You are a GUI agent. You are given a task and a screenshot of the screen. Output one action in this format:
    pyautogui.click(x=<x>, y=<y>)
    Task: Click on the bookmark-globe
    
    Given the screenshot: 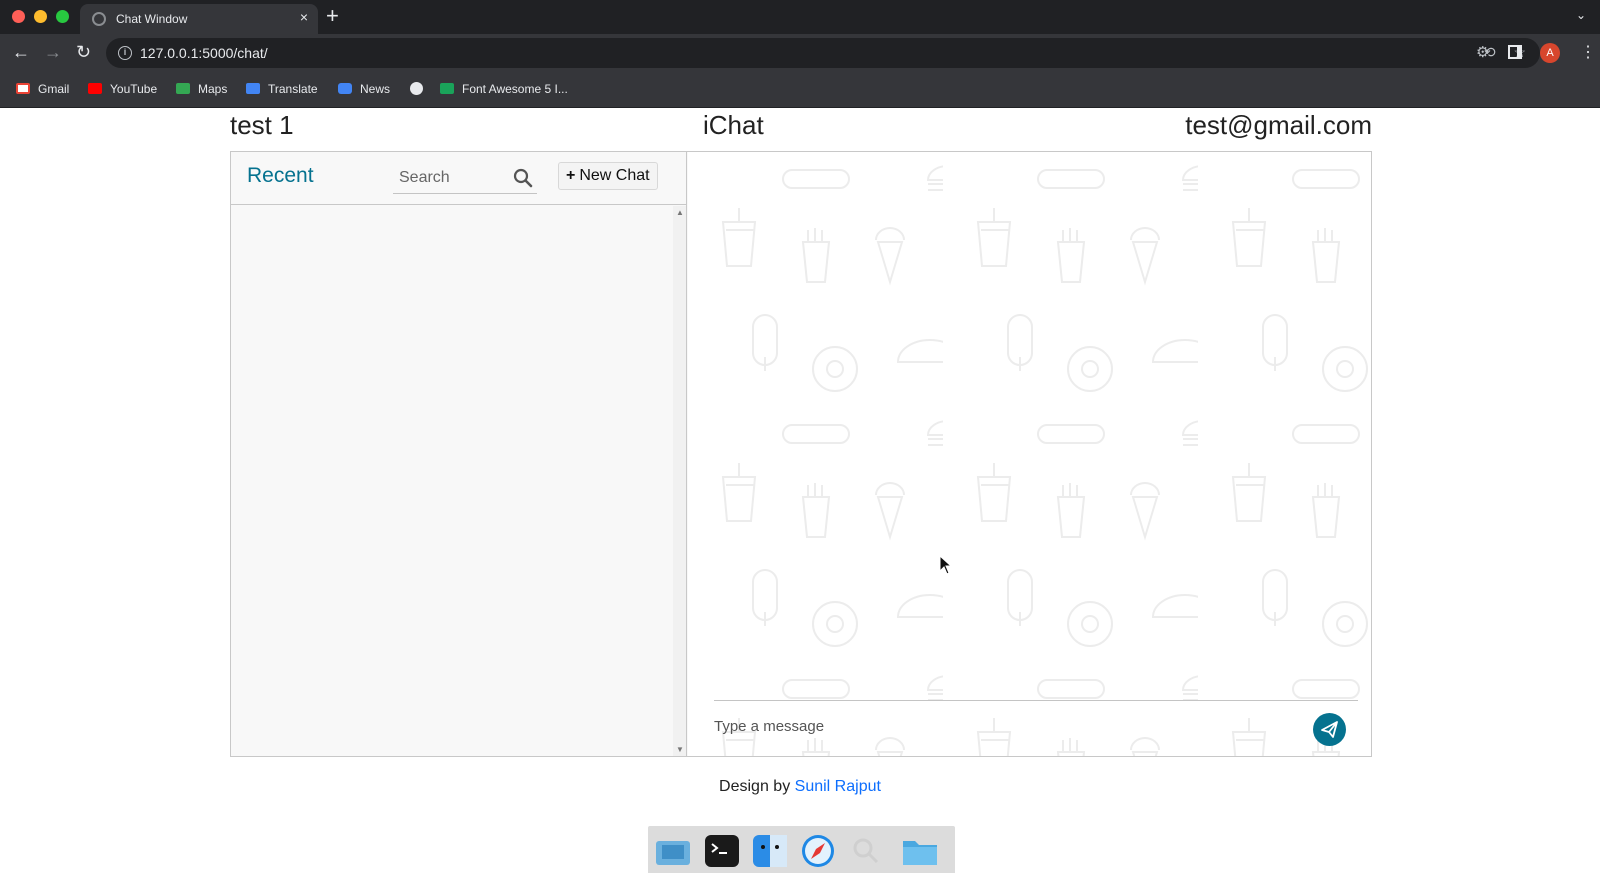 What is the action you would take?
    pyautogui.click(x=420, y=89)
    